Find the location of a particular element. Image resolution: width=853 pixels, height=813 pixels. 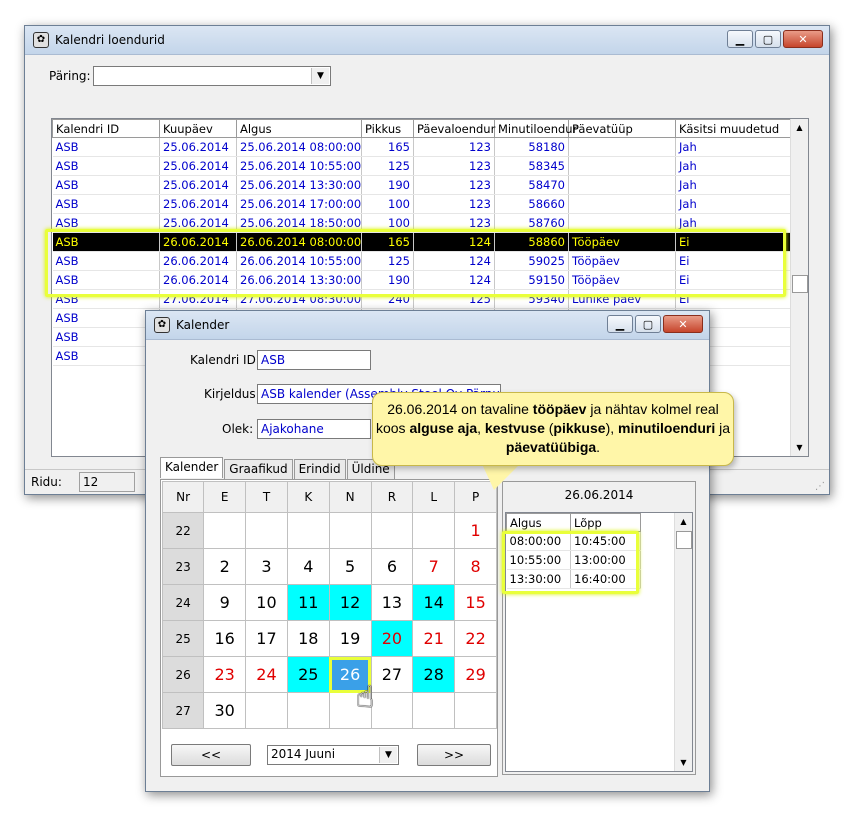

calendar-id-field: ASB is located at coordinates (314, 360).